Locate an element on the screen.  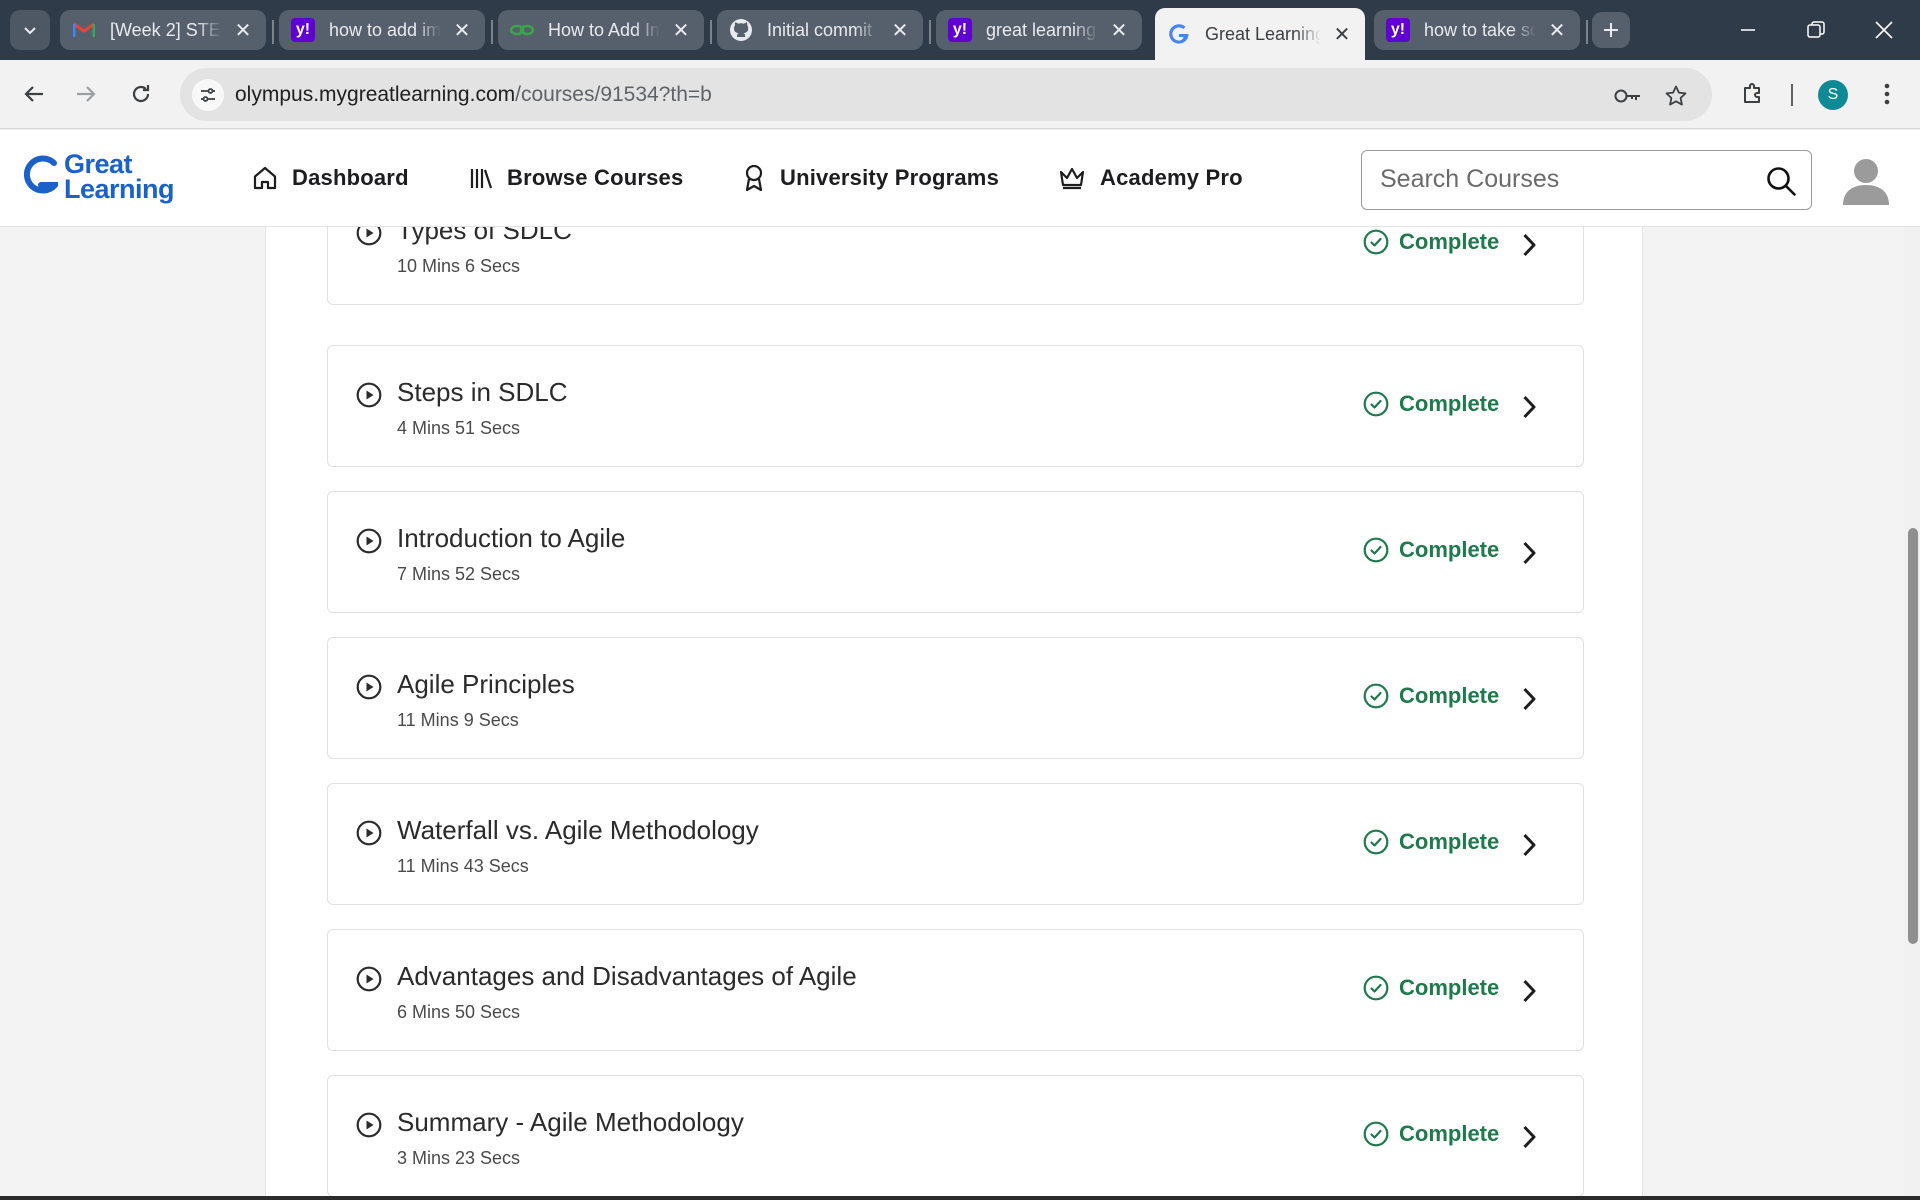
url-path: /courses/91534?th=b is located at coordinates (613, 94).